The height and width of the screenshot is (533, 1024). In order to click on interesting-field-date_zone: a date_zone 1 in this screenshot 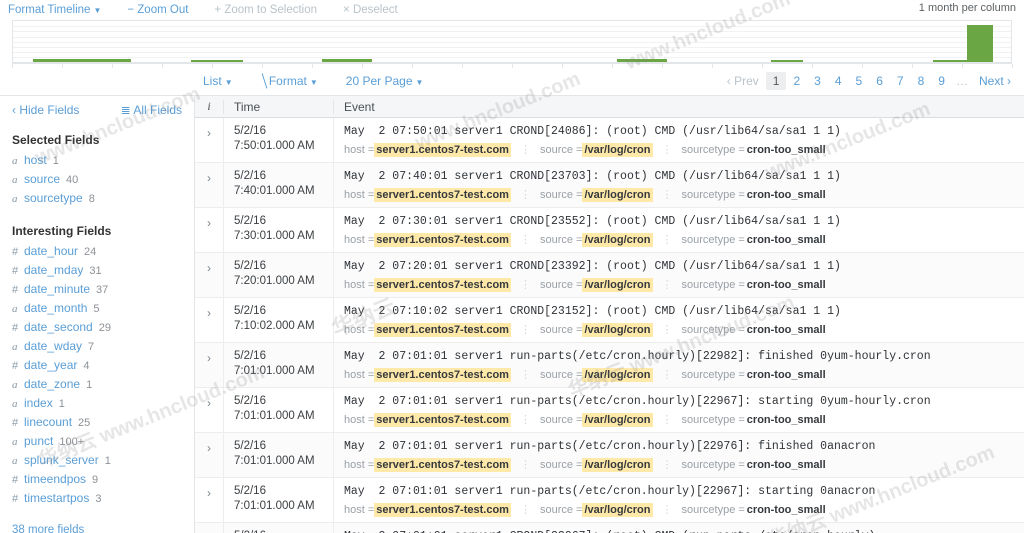, I will do `click(97, 384)`.